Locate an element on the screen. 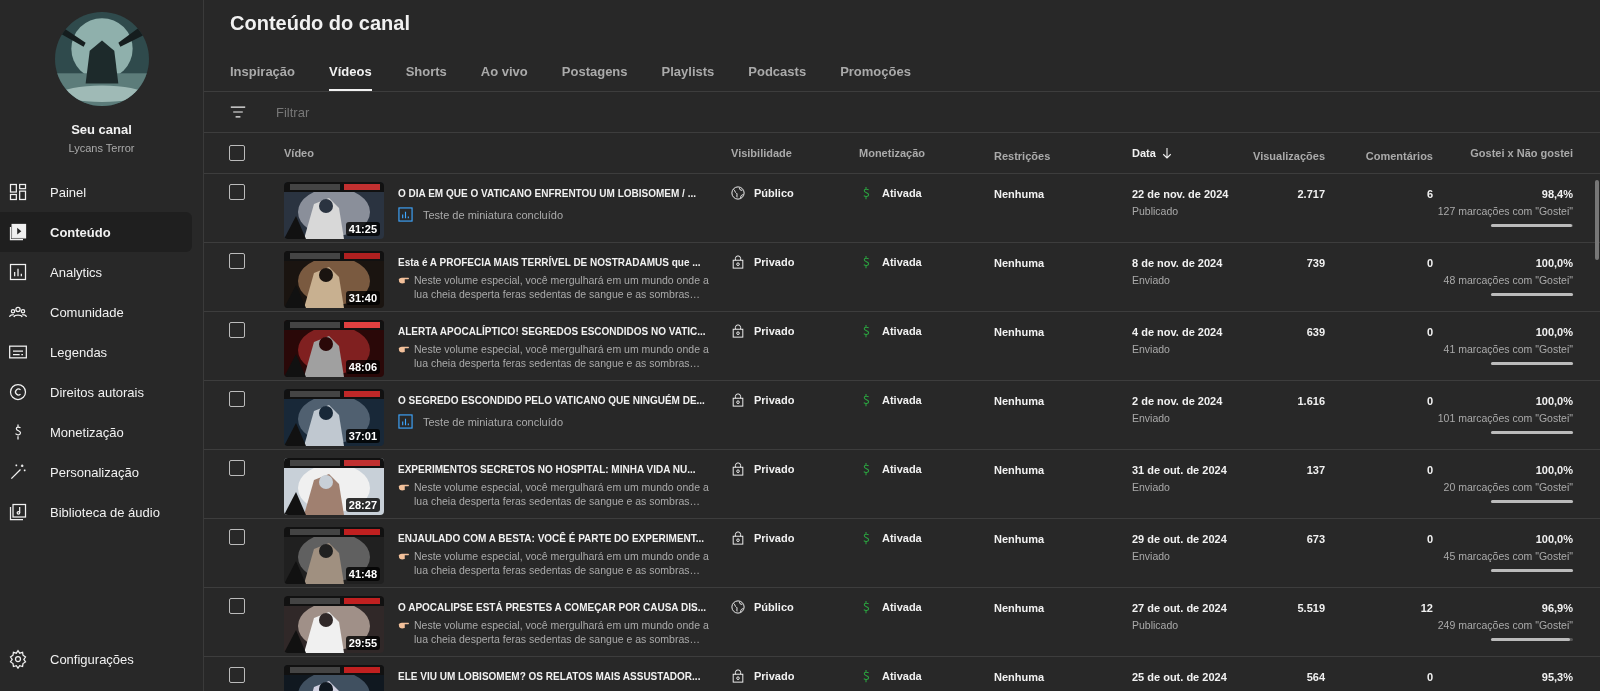 The height and width of the screenshot is (691, 1600). sidebar-item: Legendas is located at coordinates (96, 352).